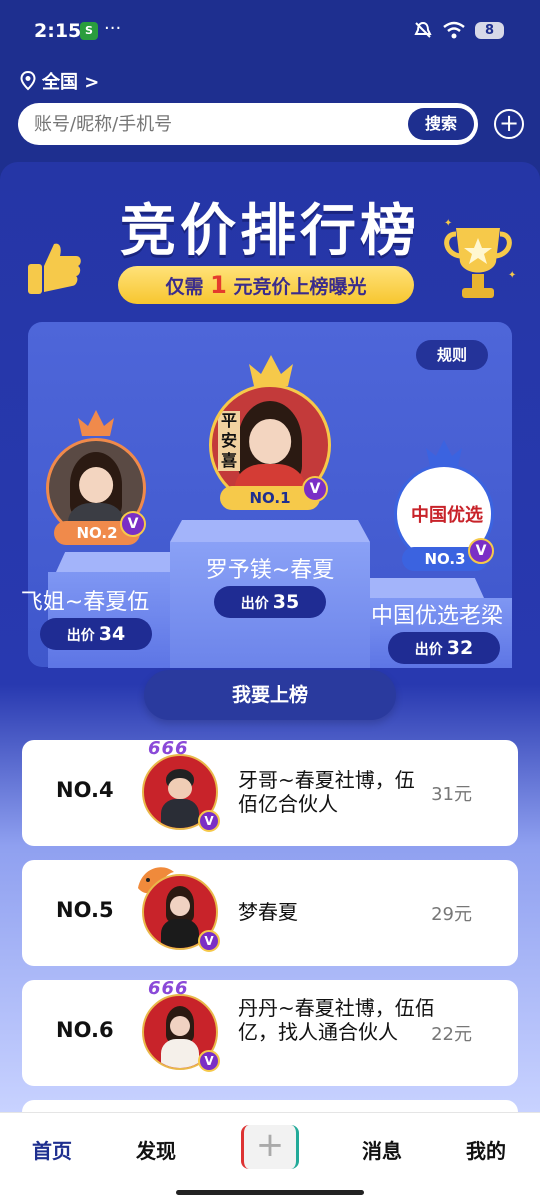 The image size is (540, 1202). I want to click on location-selector: 全国 >, so click(59, 81).